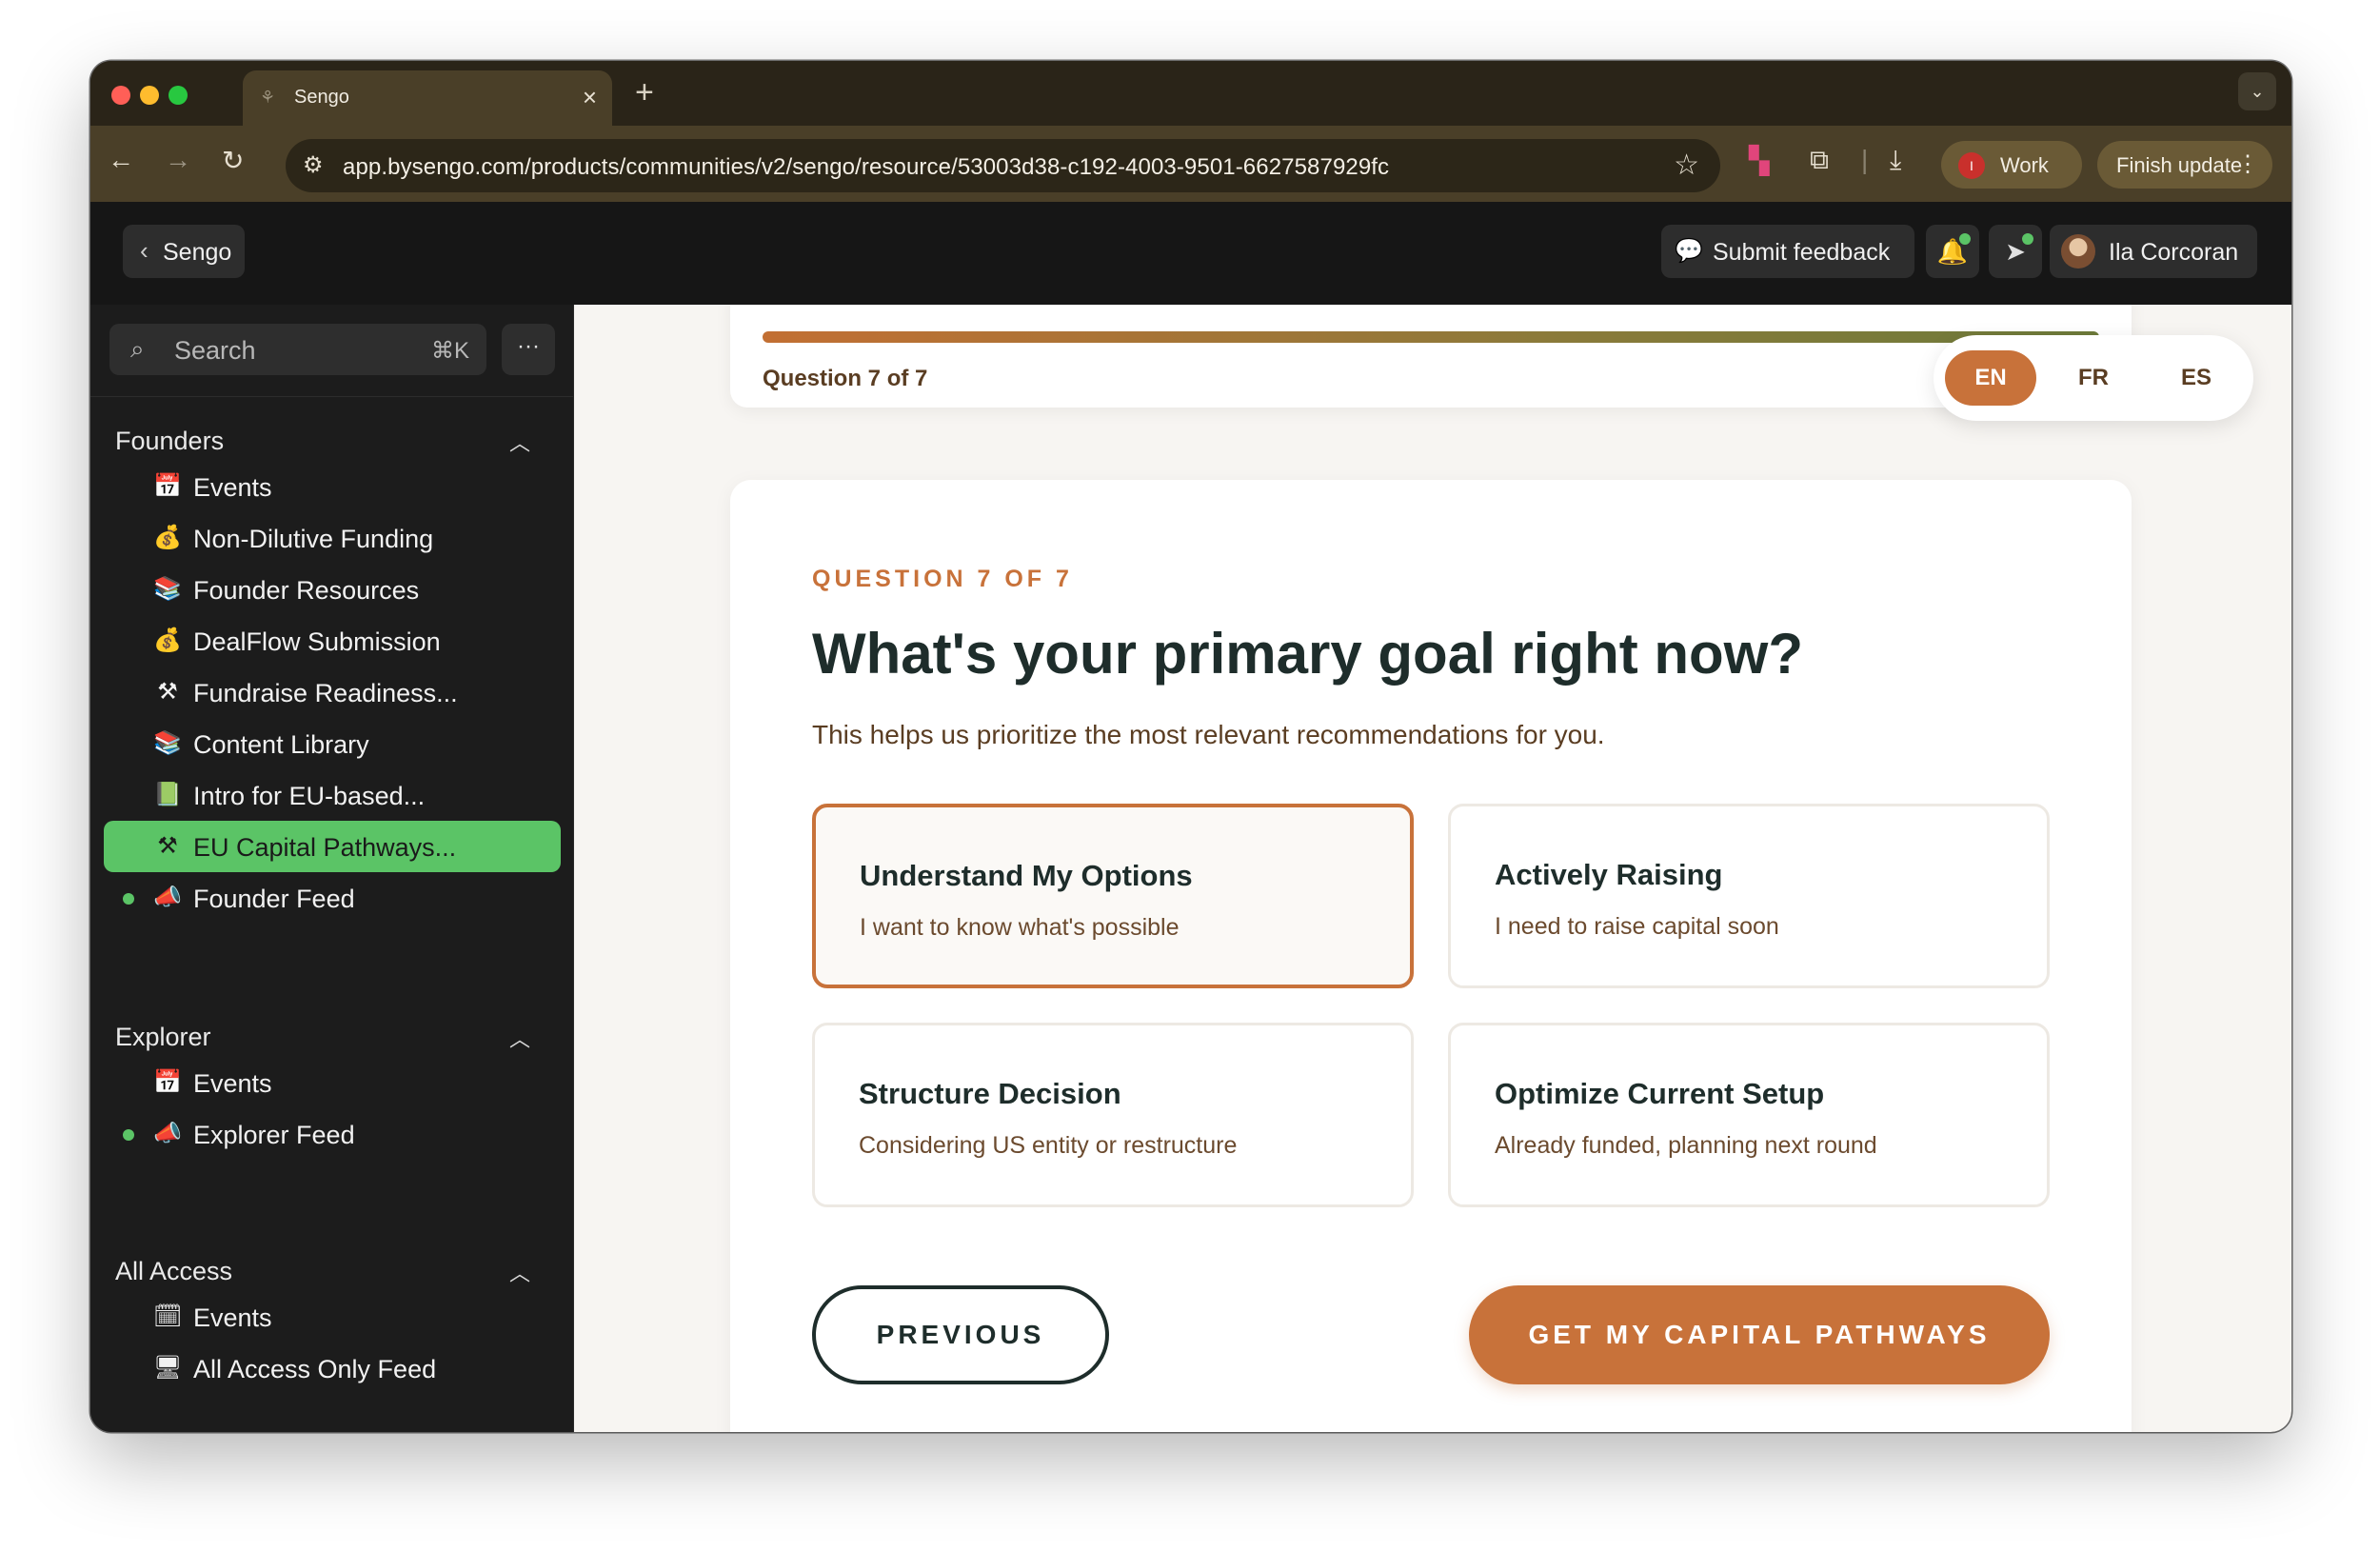  I want to click on sidebar-item-explorer-feed: 📣 Explorer Feed, so click(332, 1134).